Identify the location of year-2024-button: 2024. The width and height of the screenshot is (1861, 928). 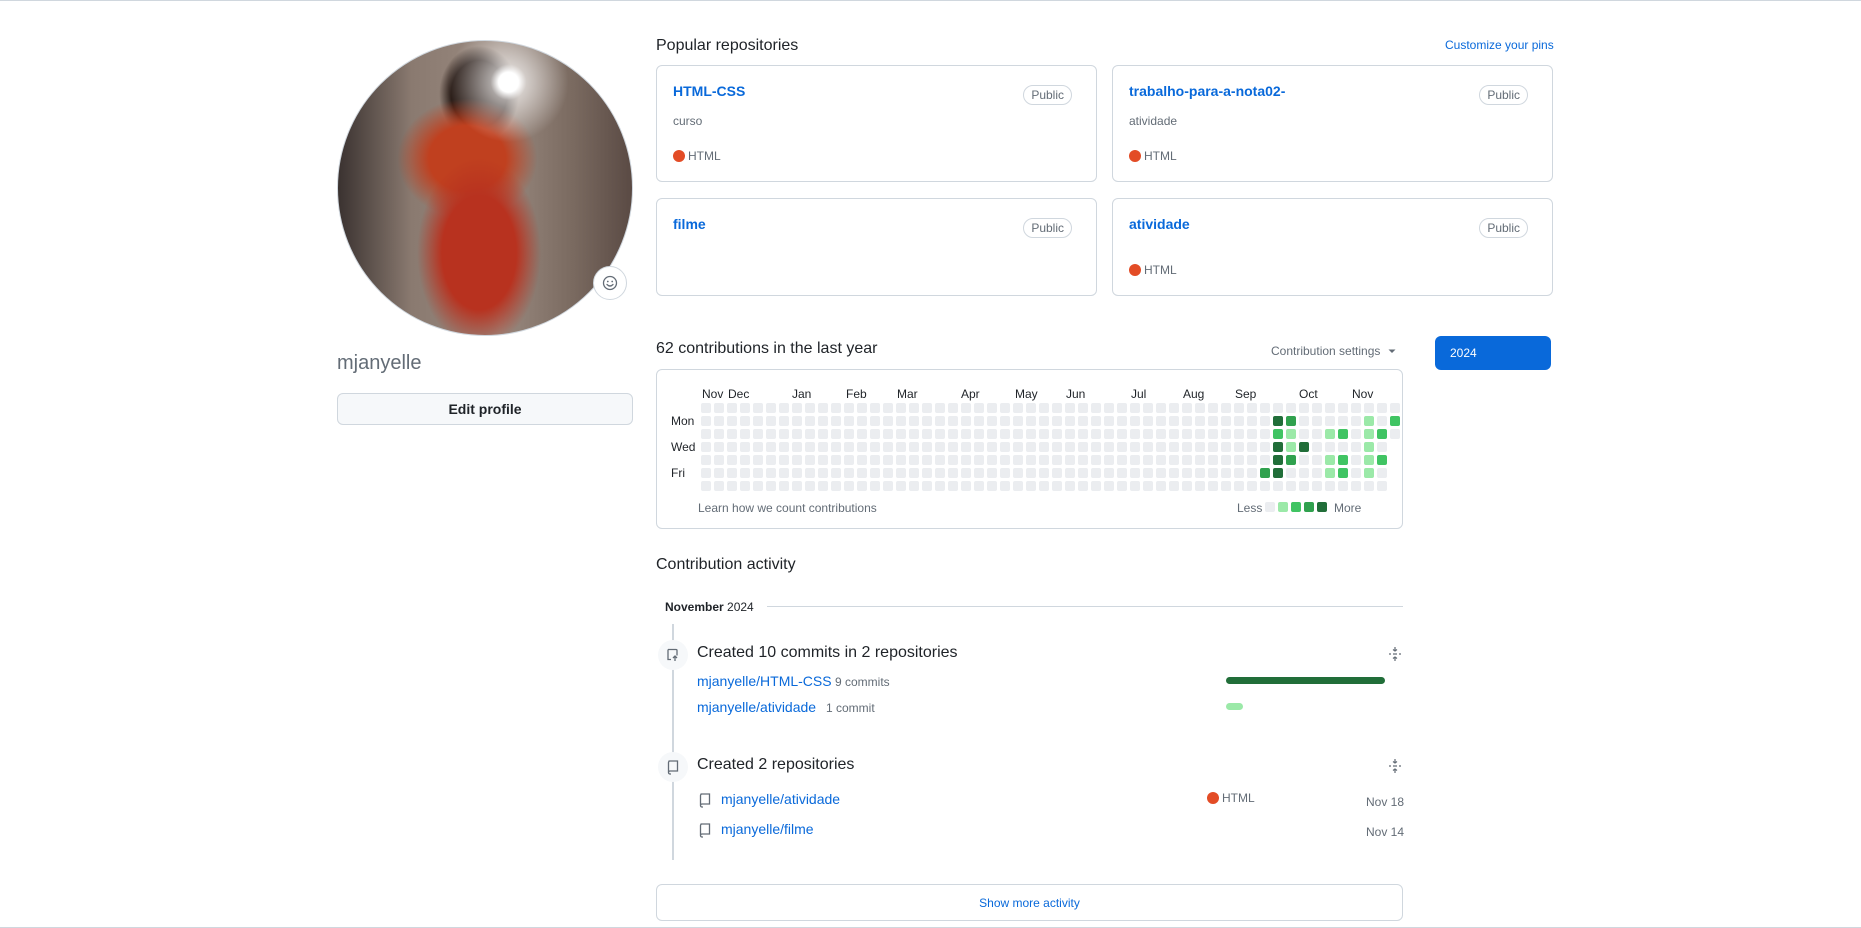
(1493, 353).